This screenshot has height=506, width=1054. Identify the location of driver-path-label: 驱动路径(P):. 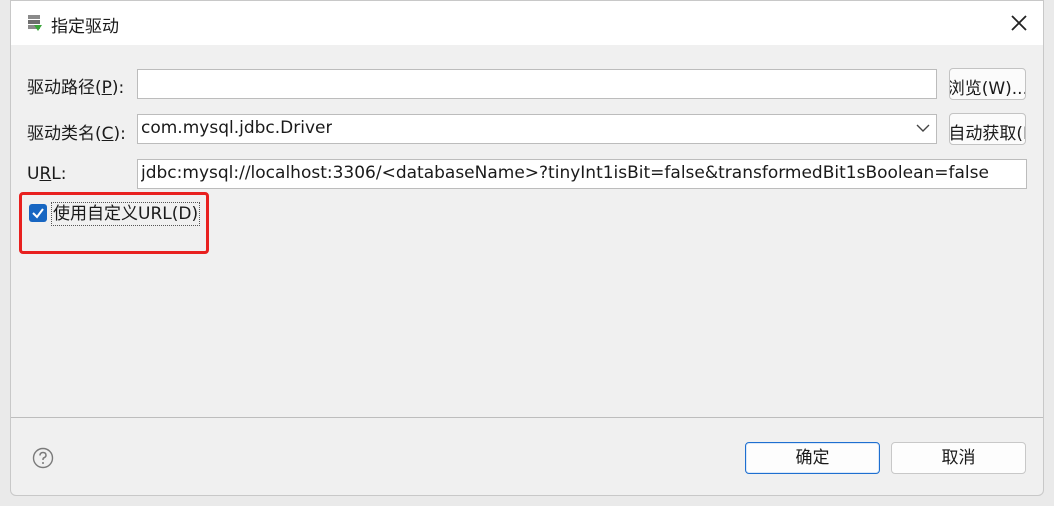
(76, 88).